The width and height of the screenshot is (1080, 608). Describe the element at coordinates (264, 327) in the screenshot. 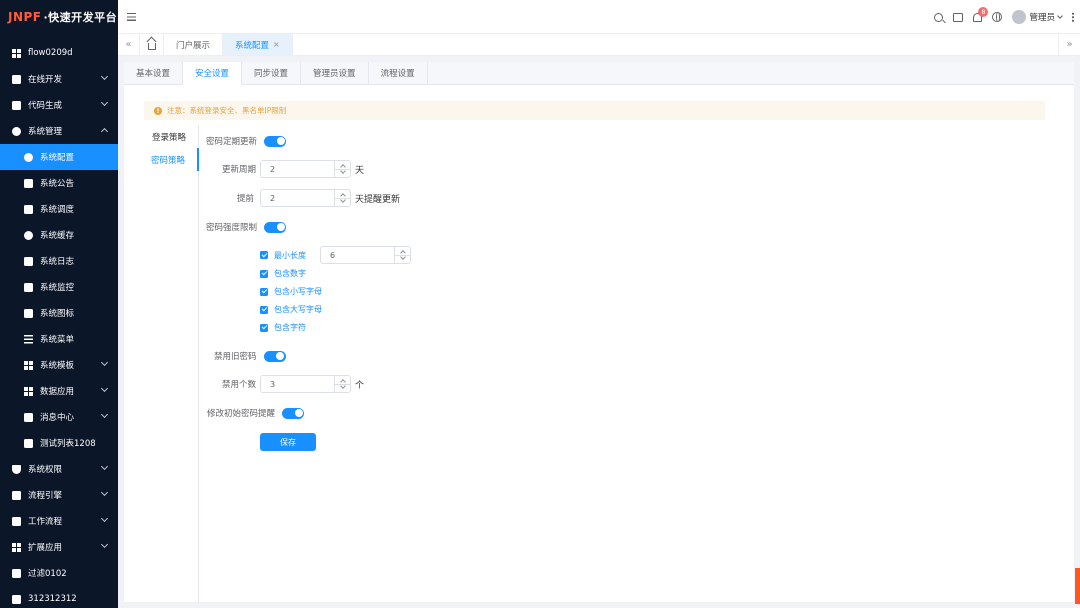

I see `symbols-checkbox` at that location.